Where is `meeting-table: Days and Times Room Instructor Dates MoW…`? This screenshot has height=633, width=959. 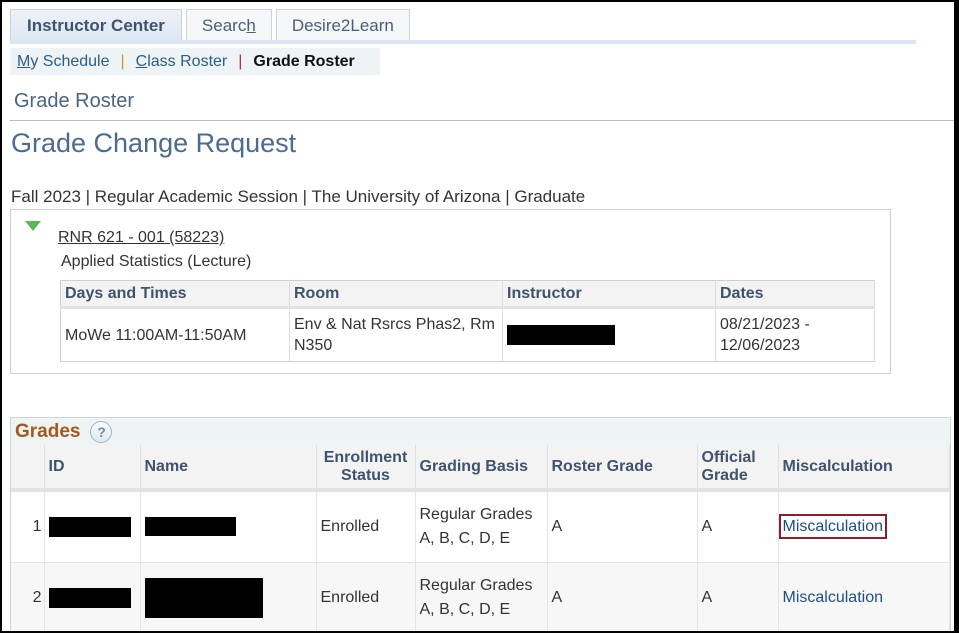
meeting-table: Days and Times Room Instructor Dates MoW… is located at coordinates (467, 321).